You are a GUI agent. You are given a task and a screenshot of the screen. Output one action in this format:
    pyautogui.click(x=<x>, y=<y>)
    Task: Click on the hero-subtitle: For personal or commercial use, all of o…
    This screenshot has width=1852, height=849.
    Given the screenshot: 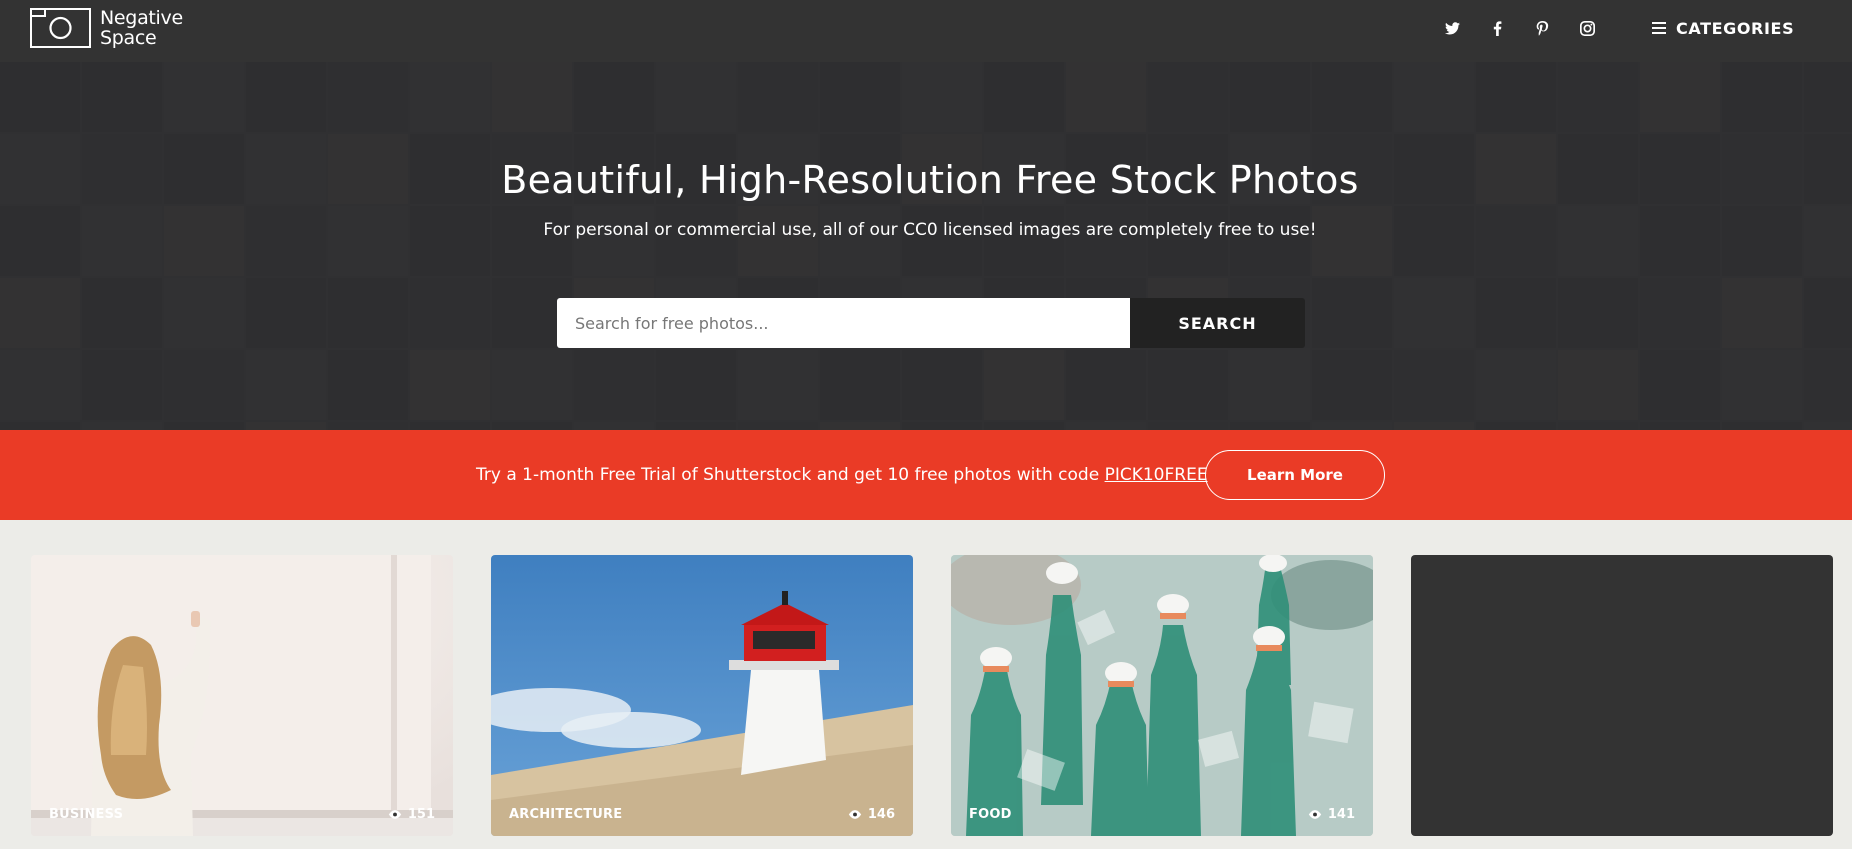 What is the action you would take?
    pyautogui.click(x=930, y=230)
    